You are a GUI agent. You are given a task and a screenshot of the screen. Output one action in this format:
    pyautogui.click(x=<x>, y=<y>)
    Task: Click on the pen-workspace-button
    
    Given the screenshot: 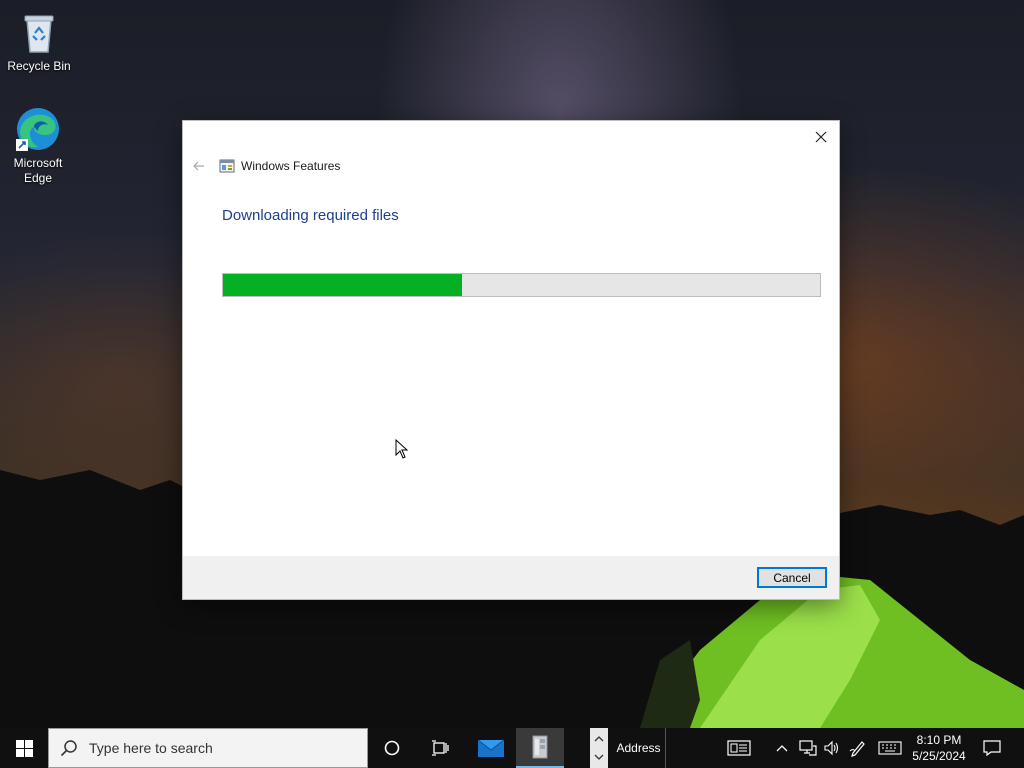 What is the action you would take?
    pyautogui.click(x=858, y=748)
    